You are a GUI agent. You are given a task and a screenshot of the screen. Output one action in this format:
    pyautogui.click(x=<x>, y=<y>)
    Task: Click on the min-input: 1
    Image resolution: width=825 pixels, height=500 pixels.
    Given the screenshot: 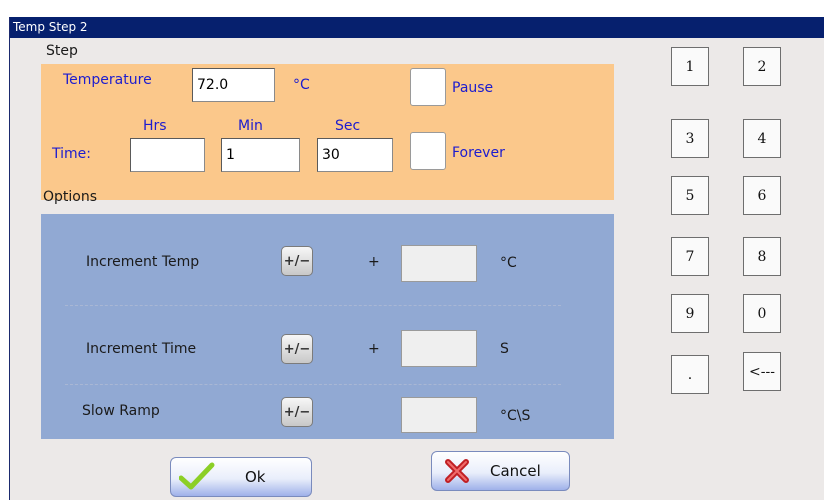 What is the action you would take?
    pyautogui.click(x=260, y=155)
    